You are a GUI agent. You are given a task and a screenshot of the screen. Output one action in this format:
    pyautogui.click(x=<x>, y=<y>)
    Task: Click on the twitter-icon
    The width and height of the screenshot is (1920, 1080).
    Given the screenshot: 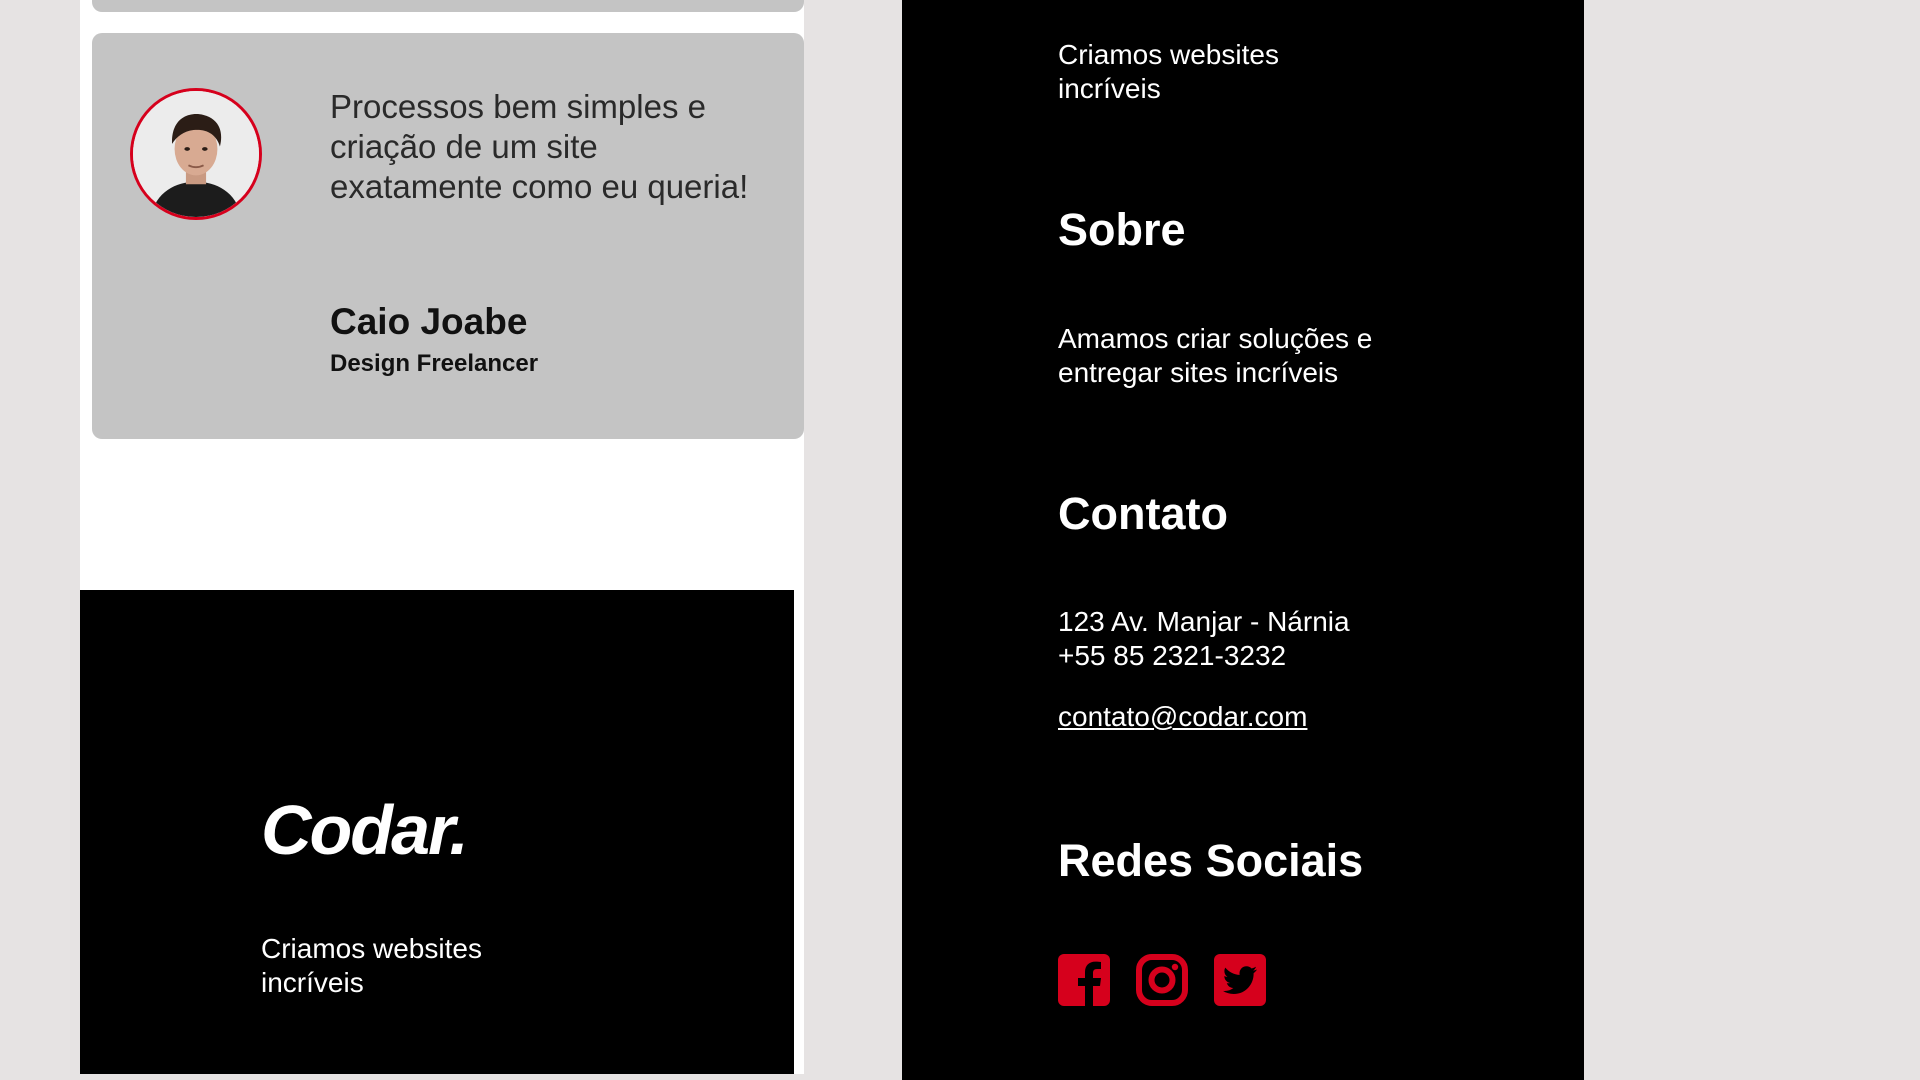 What is the action you would take?
    pyautogui.click(x=1240, y=980)
    